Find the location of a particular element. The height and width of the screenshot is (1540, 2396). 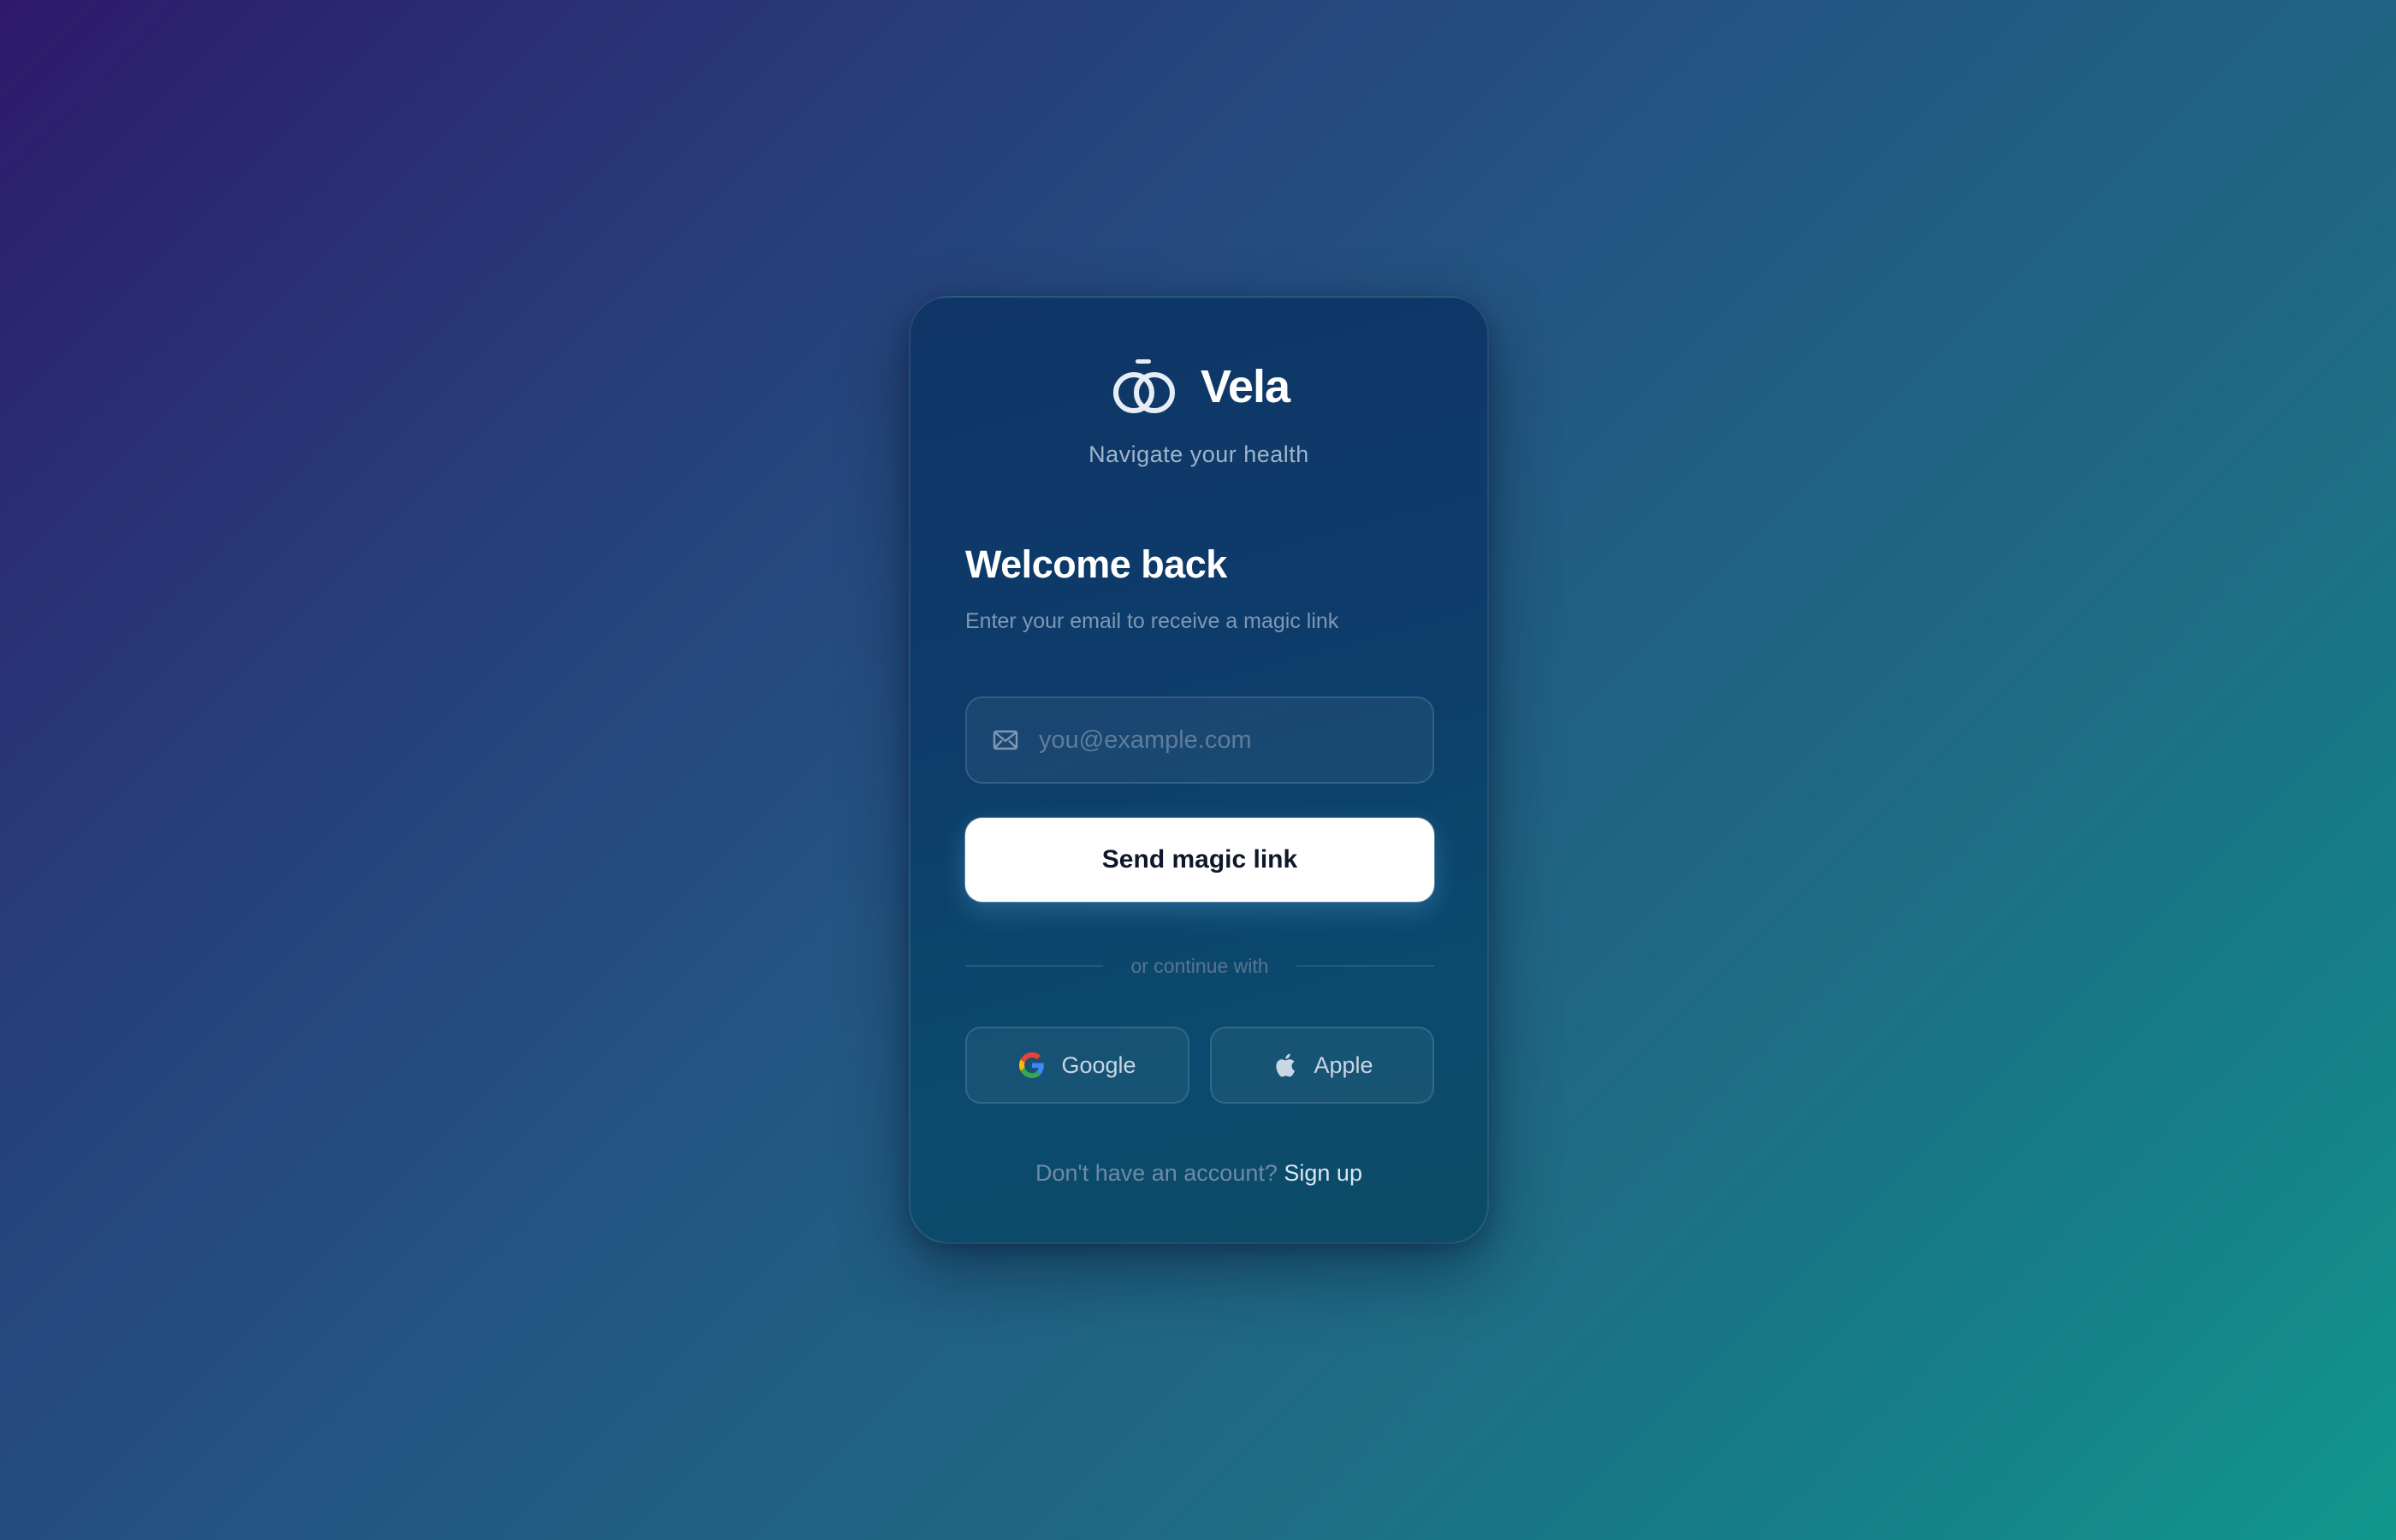

divider-line-right is located at coordinates (1365, 966).